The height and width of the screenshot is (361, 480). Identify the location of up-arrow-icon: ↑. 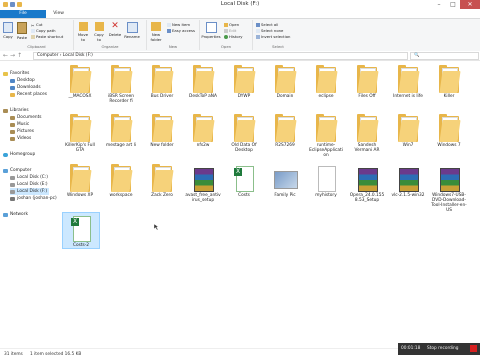
(19, 55).